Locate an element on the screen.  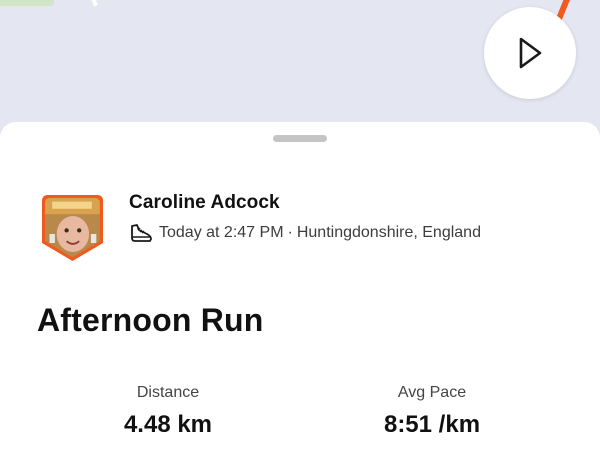
running-shoe-icon is located at coordinates (141, 233).